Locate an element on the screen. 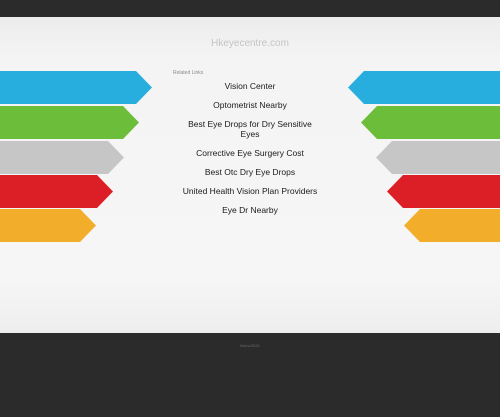  ribbon-green-left is located at coordinates (69, 122).